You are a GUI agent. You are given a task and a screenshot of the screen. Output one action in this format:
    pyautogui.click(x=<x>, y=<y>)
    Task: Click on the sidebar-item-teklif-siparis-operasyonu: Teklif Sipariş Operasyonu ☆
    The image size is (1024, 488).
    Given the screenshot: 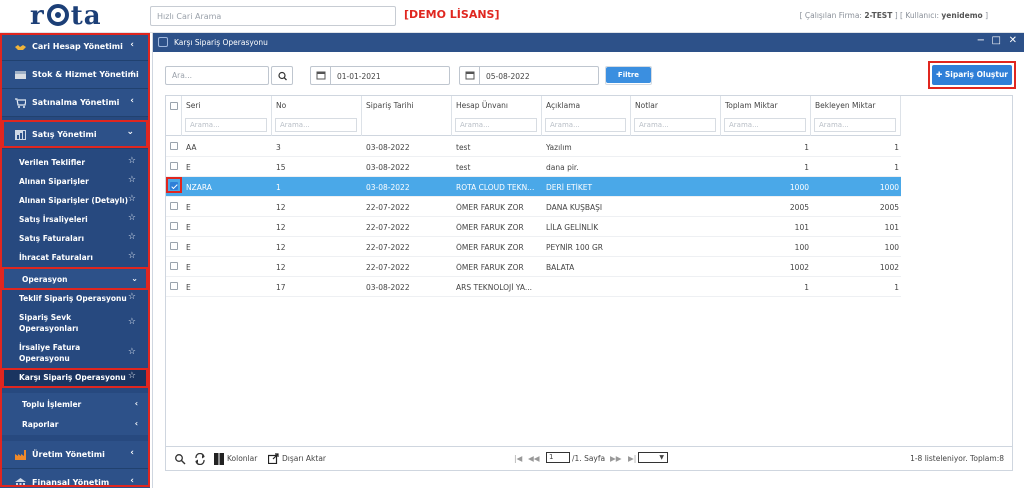 What is the action you would take?
    pyautogui.click(x=75, y=300)
    